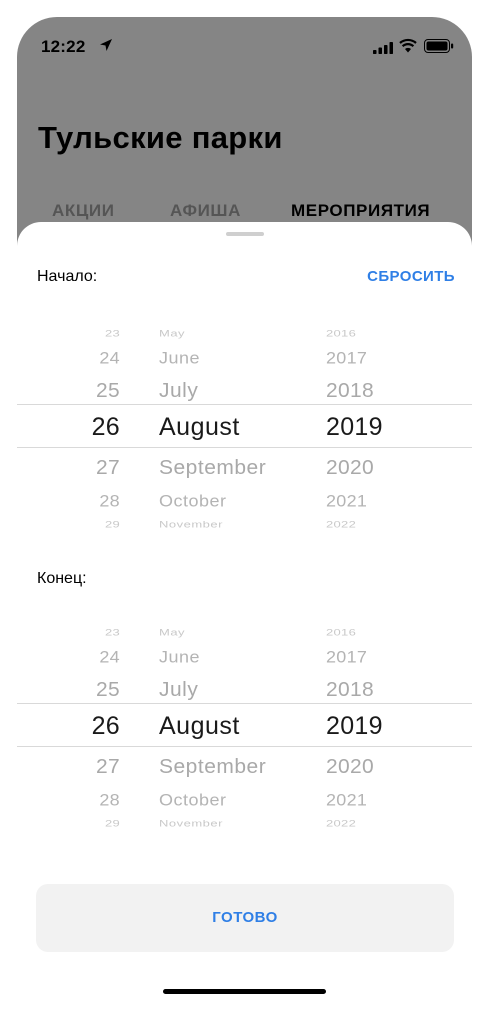  I want to click on home-indicator, so click(244, 991).